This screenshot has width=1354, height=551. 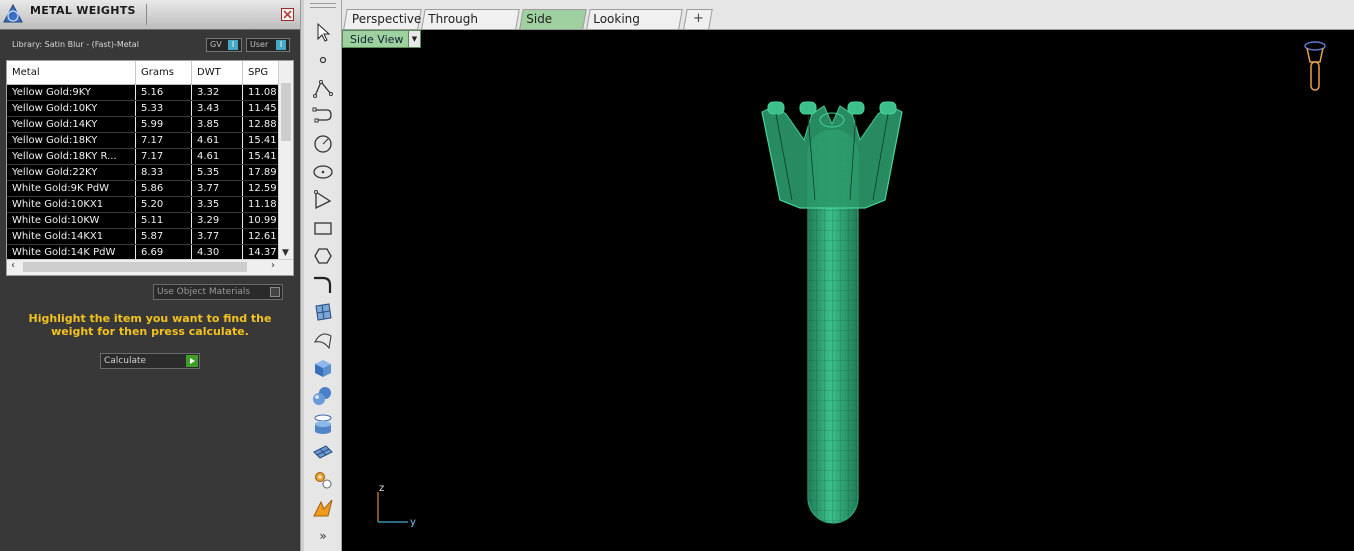 I want to click on spg-cell: 12.59, so click(x=262, y=188).